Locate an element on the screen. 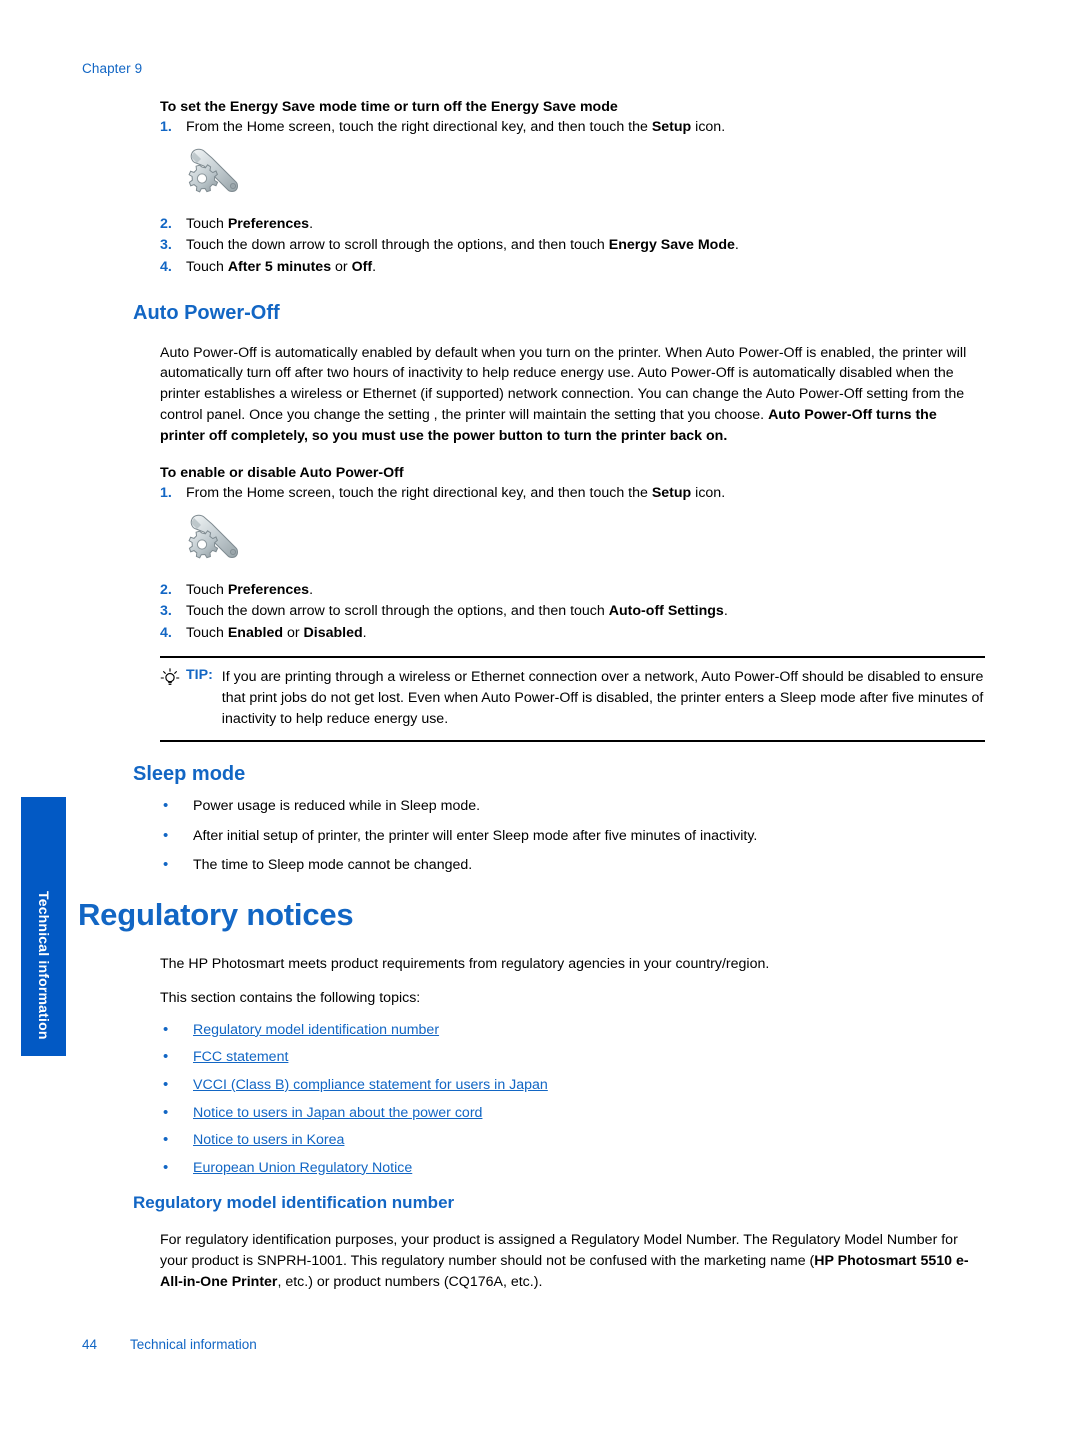  step-text: Touch Enabled or Disabled. is located at coordinates (276, 632).